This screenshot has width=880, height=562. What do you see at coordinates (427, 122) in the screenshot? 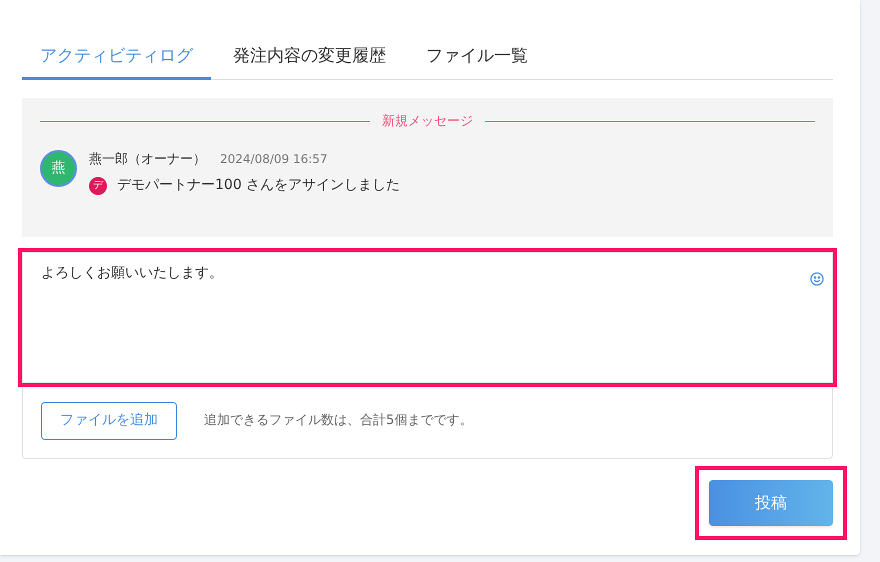
I see `new-message-divider-label: 新規メッセージ` at bounding box center [427, 122].